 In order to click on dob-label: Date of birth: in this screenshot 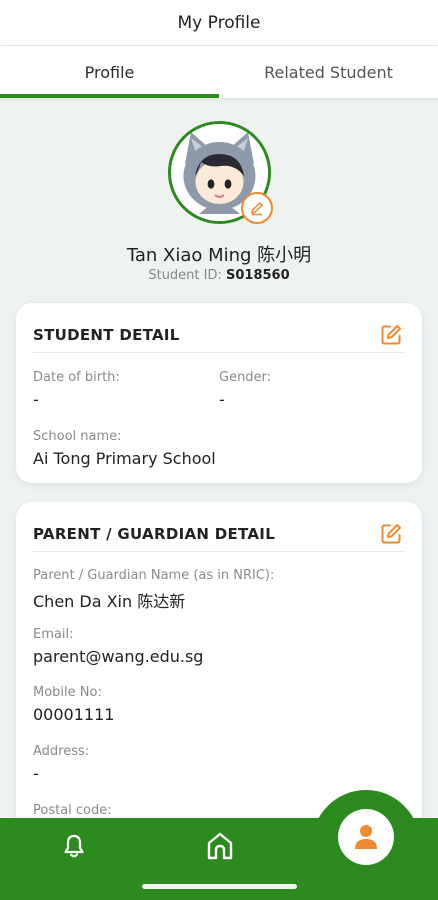, I will do `click(76, 377)`.